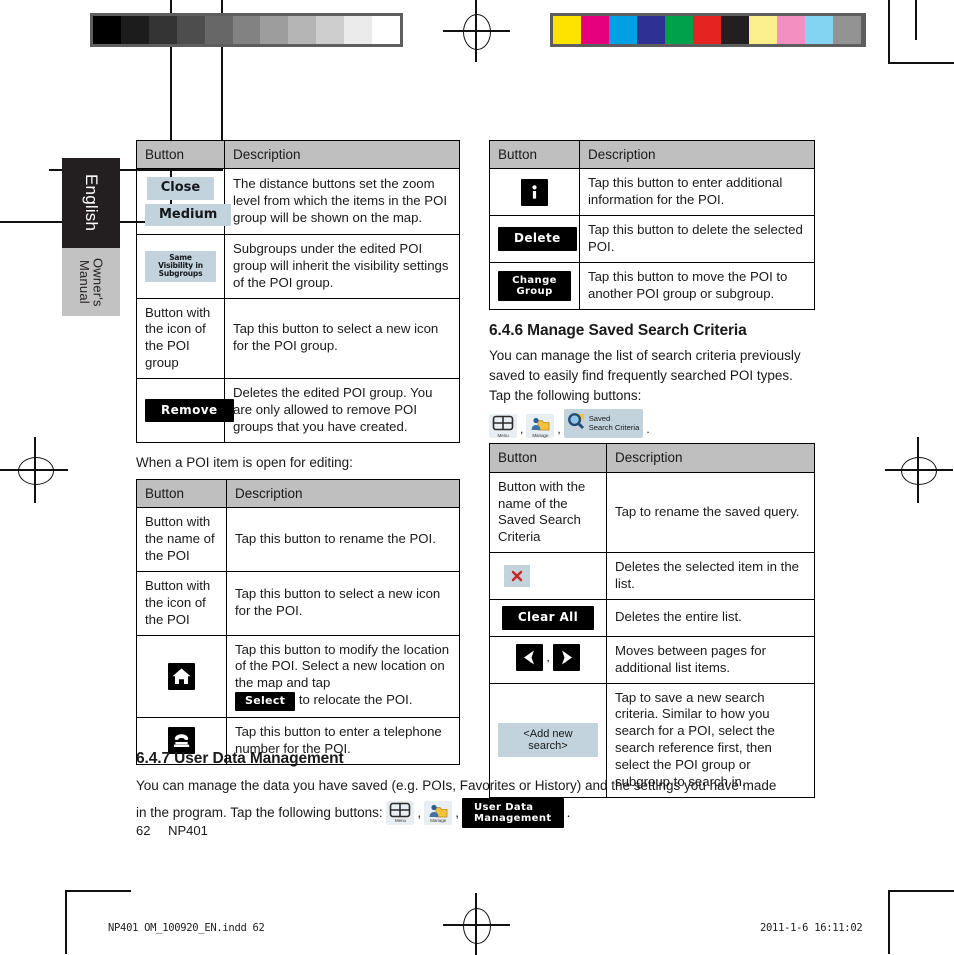  What do you see at coordinates (512, 818) in the screenshot?
I see `user-data-line2: Management` at bounding box center [512, 818].